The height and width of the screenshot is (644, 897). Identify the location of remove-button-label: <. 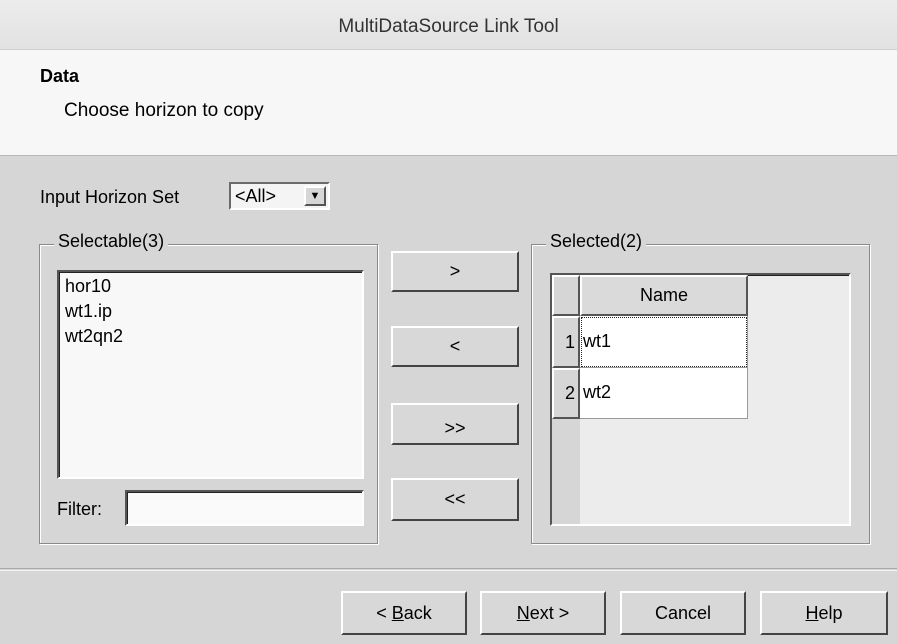
(455, 346).